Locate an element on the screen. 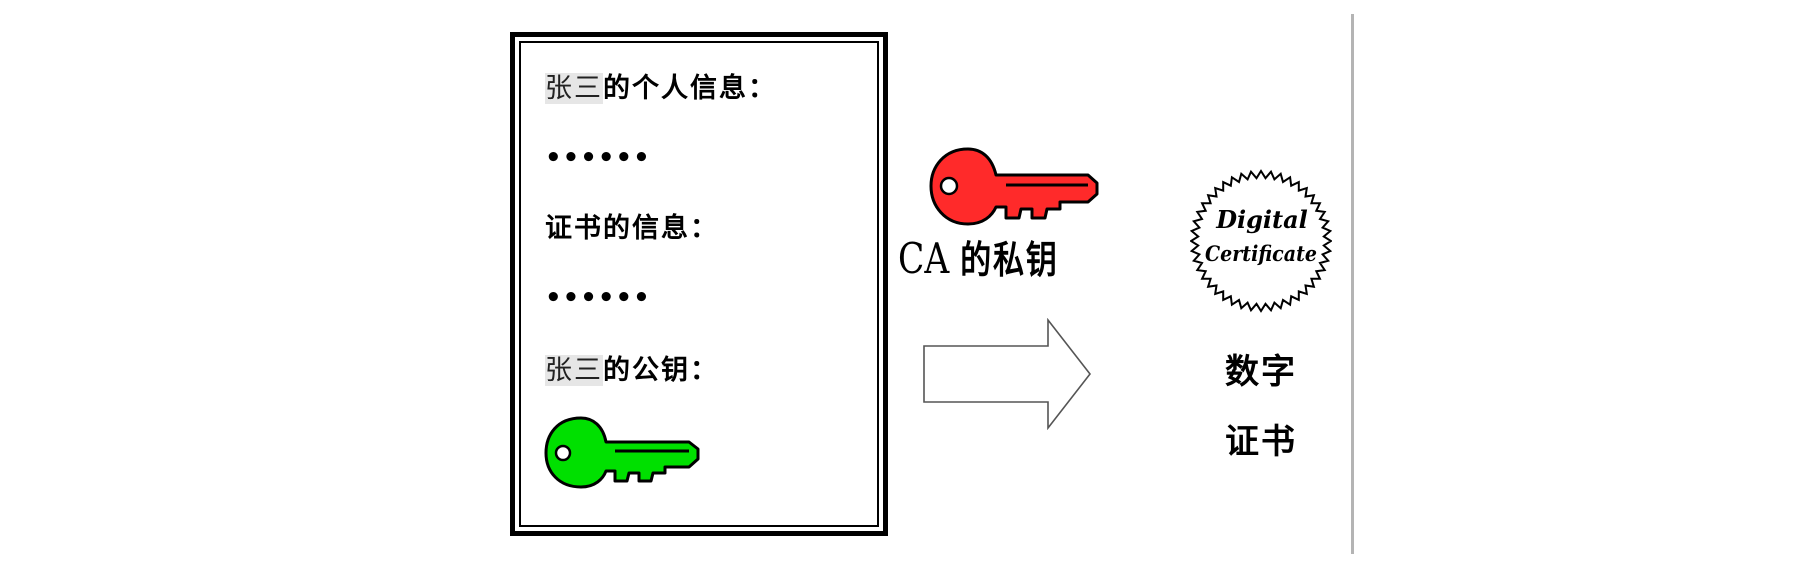 The image size is (1815, 586). ca-prefix: CA is located at coordinates (924, 258).